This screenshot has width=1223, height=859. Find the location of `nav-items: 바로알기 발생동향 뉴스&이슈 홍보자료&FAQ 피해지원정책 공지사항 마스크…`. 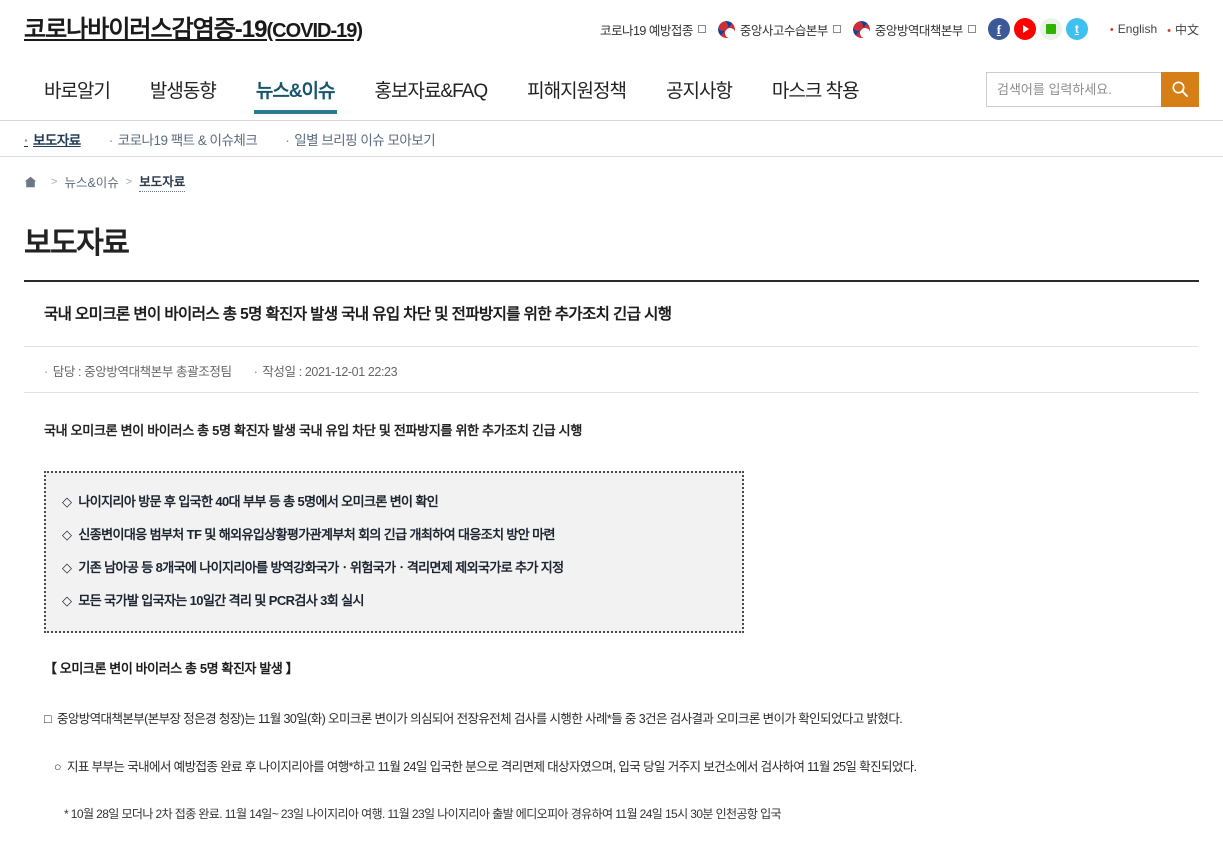

nav-items: 바로알기 발생동향 뉴스&이슈 홍보자료&FAQ 피해지원정책 공지사항 마스크… is located at coordinates (451, 89).